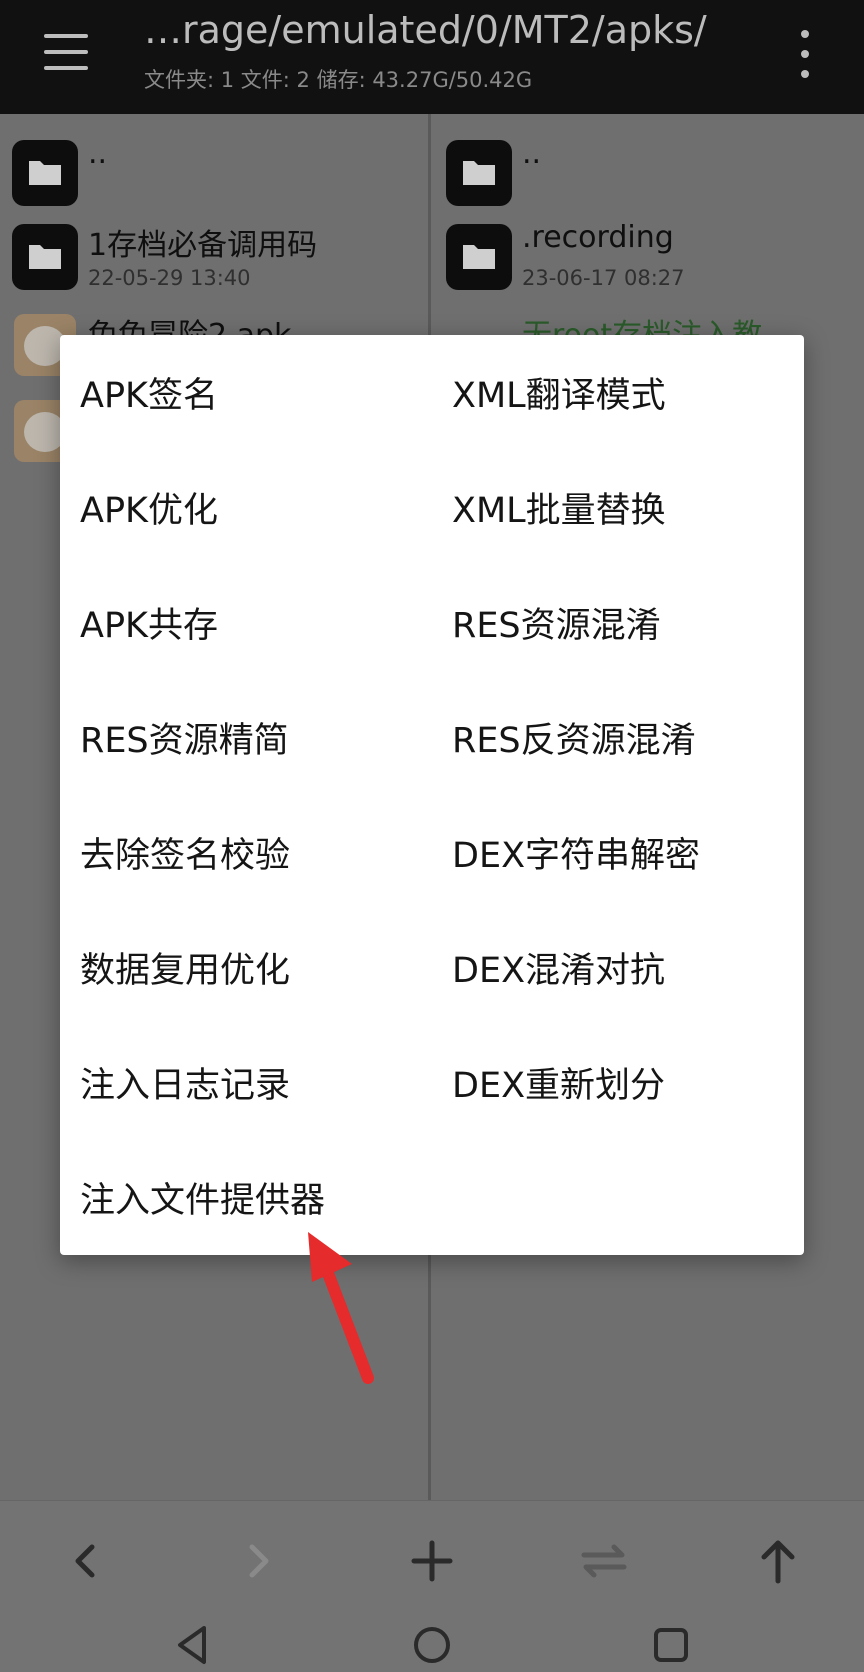 This screenshot has height=1672, width=864. Describe the element at coordinates (250, 852) in the screenshot. I see `option-remove-signature-check: 去除签名校验` at that location.